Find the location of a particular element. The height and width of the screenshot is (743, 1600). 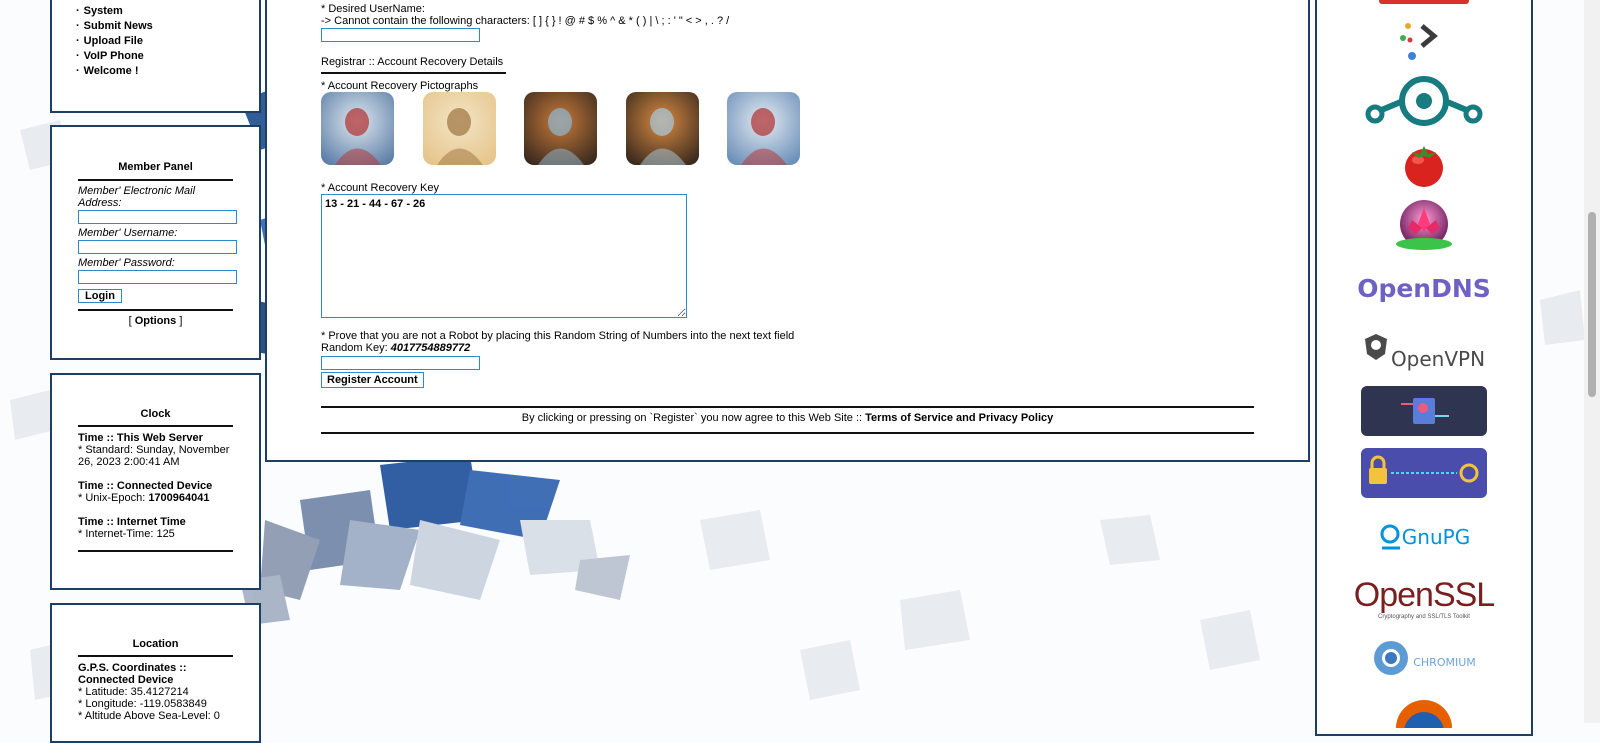

recovery-section-header: Registrar :: Account Recovery Details is located at coordinates (412, 62).